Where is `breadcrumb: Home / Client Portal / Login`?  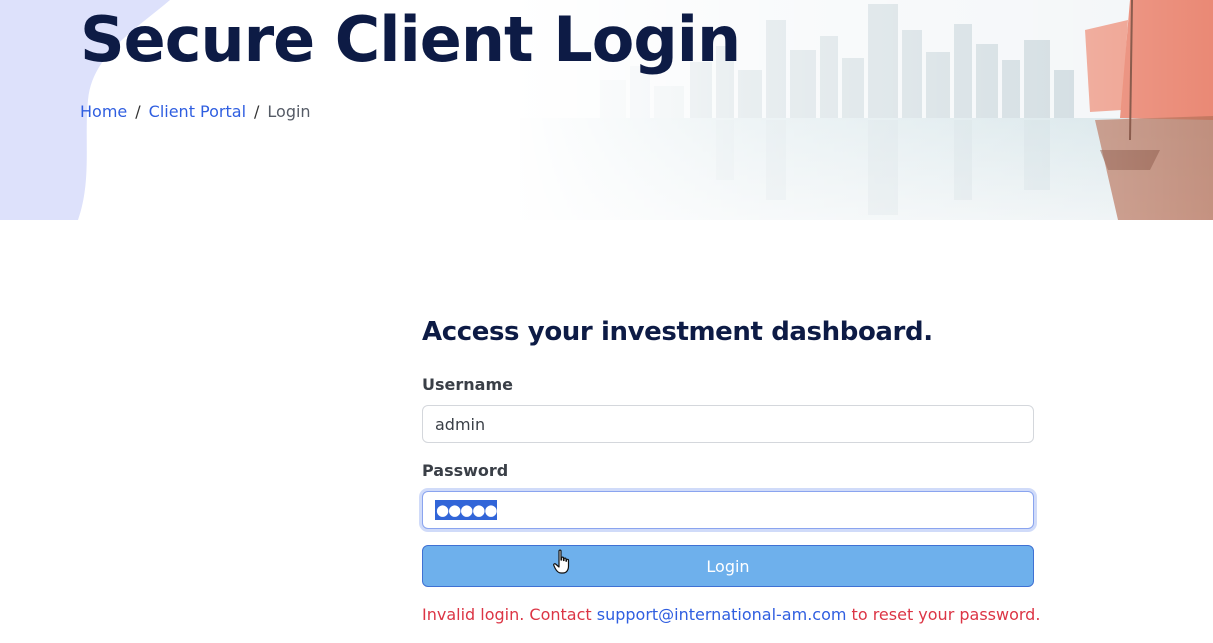
breadcrumb: Home / Client Portal / Login is located at coordinates (195, 112).